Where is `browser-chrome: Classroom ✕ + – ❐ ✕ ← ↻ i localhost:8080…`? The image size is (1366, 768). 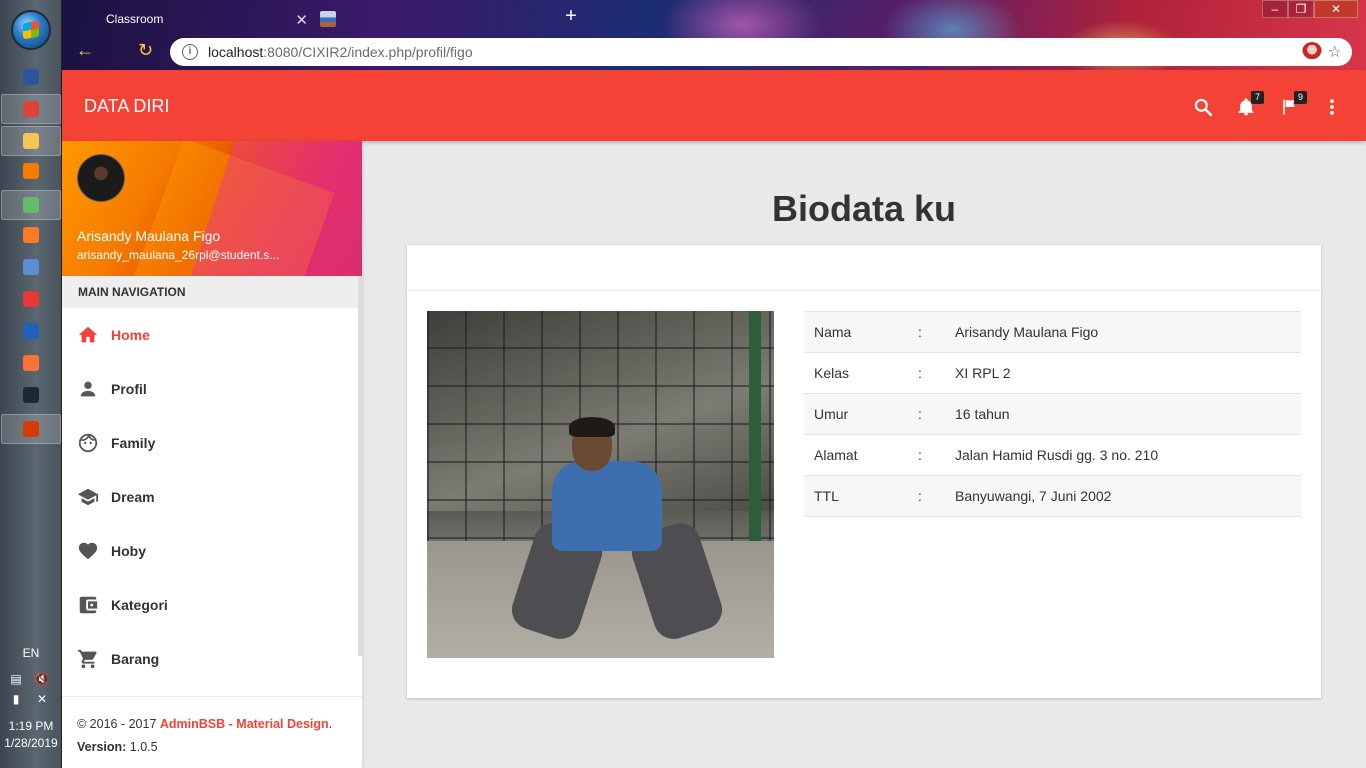 browser-chrome: Classroom ✕ + – ❐ ✕ ← ↻ i localhost:8080… is located at coordinates (714, 35).